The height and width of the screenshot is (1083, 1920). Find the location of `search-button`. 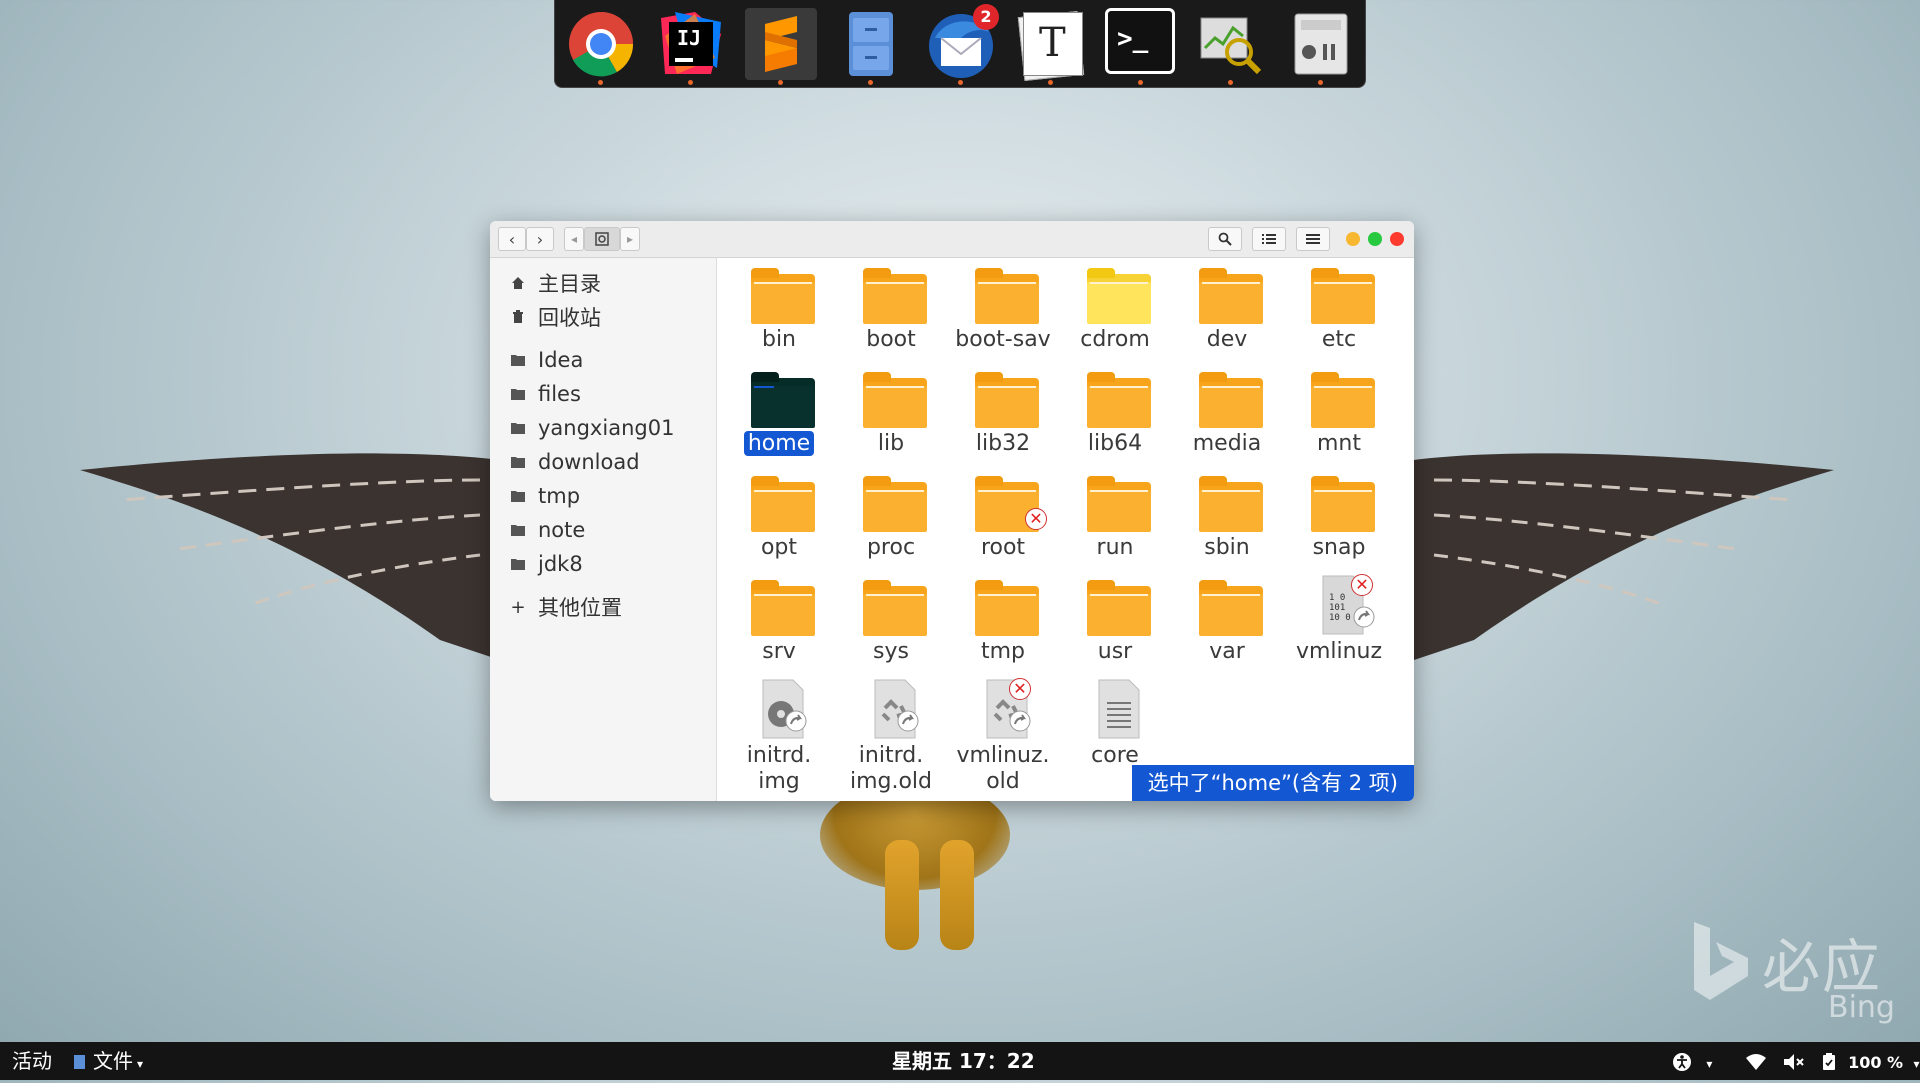

search-button is located at coordinates (1225, 239).